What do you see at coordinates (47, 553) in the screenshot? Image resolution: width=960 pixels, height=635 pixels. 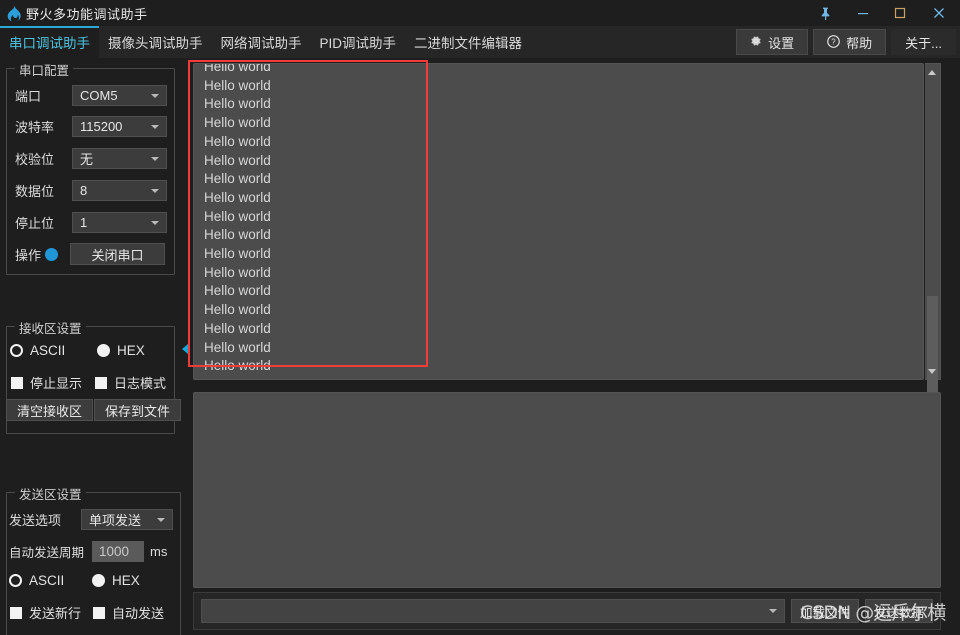 I see `auto-period-label: 自动发送周期` at bounding box center [47, 553].